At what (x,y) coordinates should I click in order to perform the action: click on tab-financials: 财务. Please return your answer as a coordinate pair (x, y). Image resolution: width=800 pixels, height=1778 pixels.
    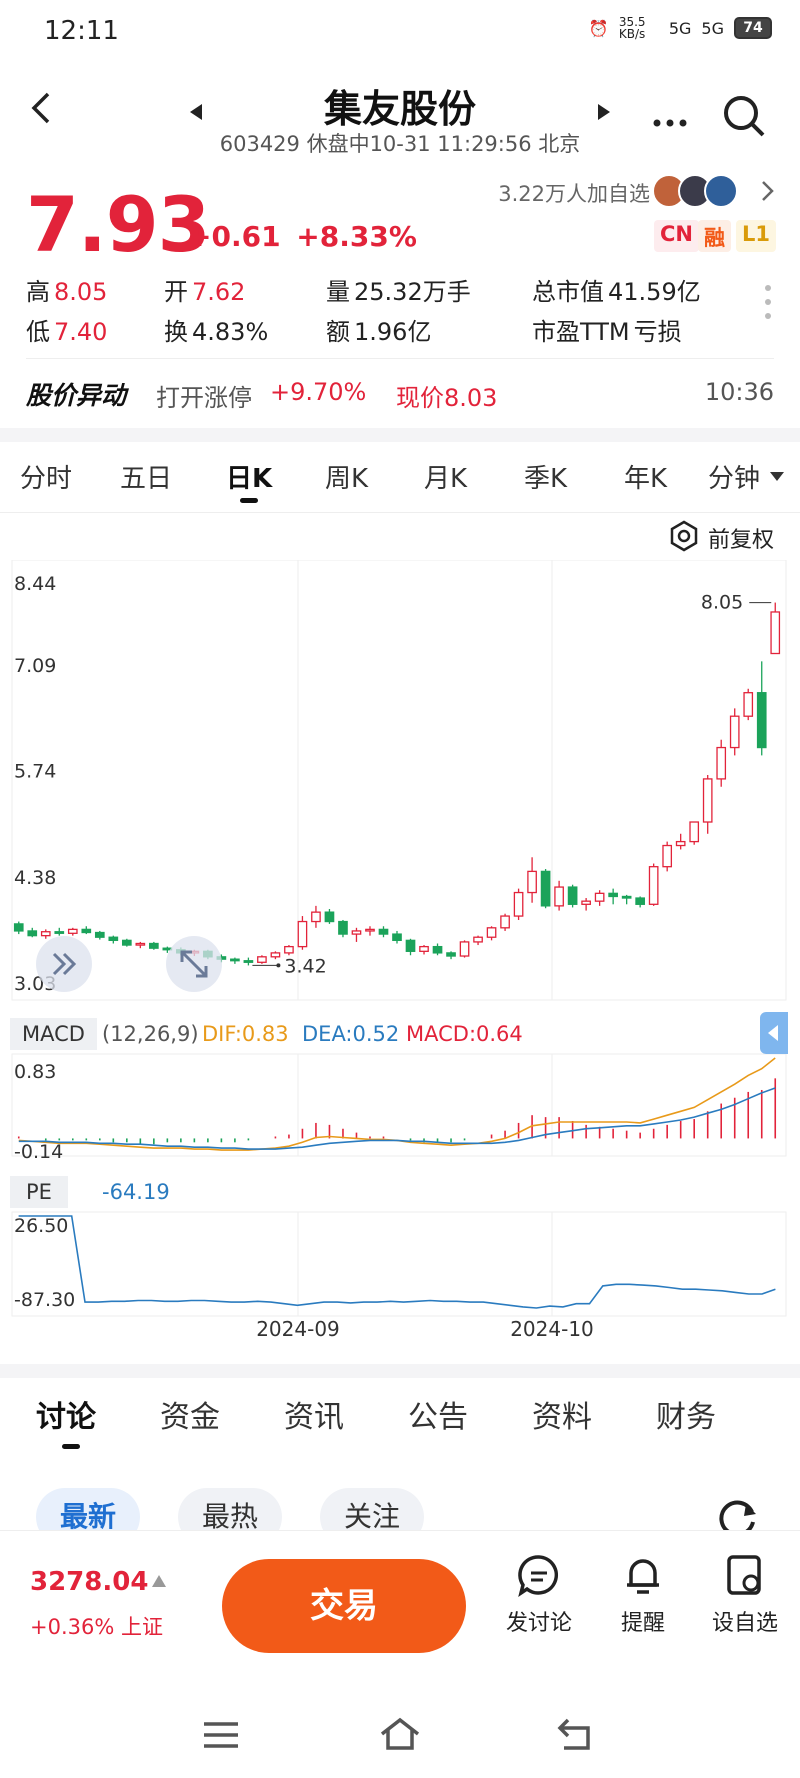
    Looking at the image, I should click on (686, 1414).